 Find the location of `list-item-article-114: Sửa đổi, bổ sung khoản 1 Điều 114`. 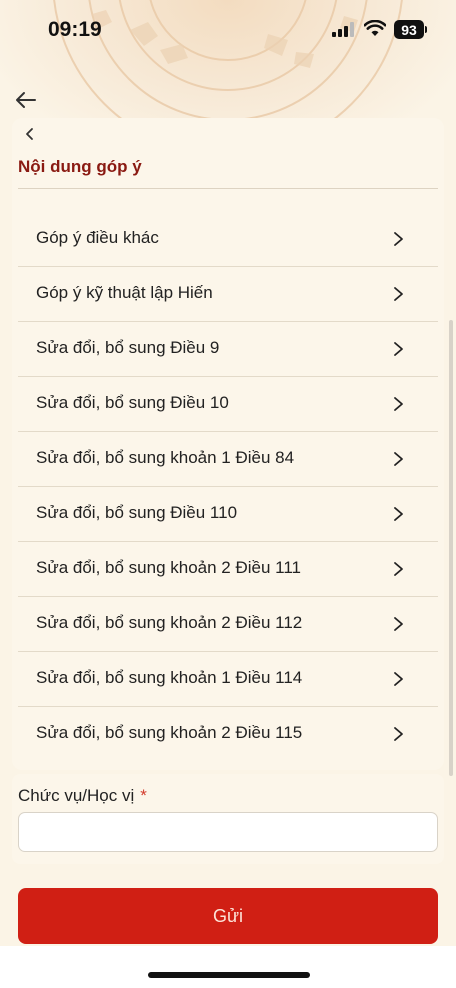

list-item-article-114: Sửa đổi, bổ sung khoản 1 Điều 114 is located at coordinates (228, 679).